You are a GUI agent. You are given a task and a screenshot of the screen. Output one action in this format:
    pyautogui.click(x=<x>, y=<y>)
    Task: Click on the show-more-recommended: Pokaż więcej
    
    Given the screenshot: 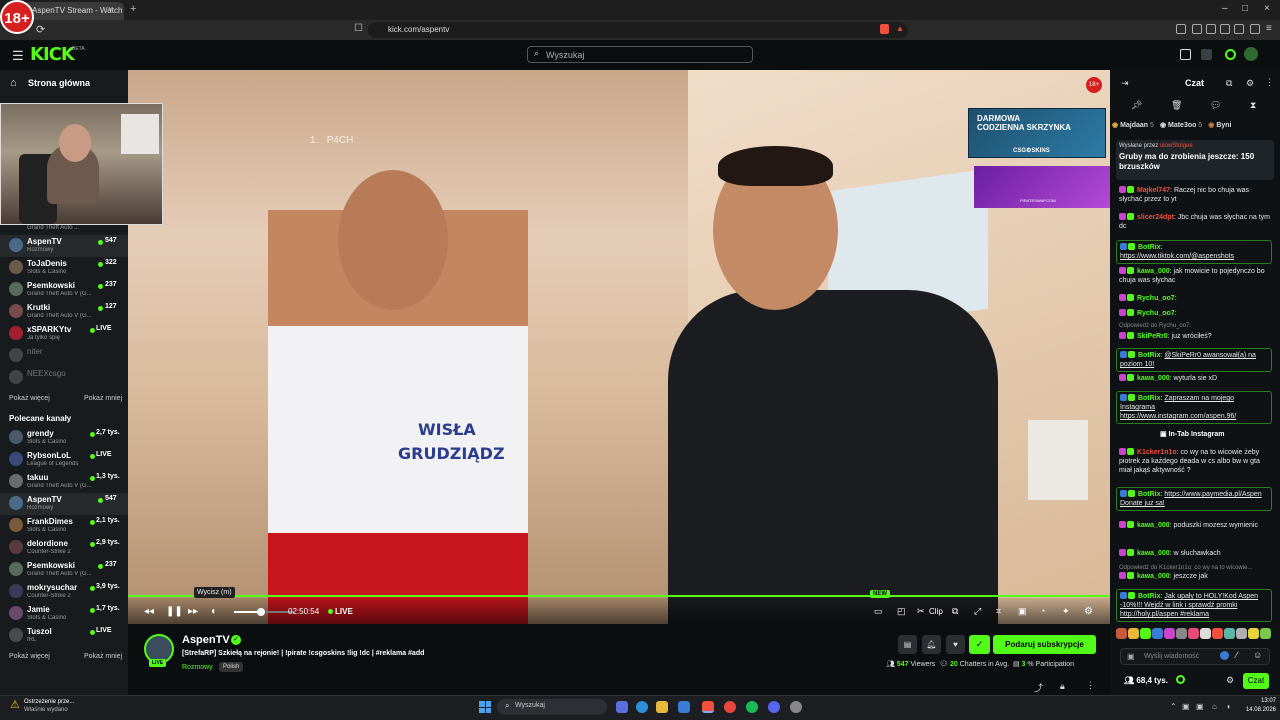 What is the action you would take?
    pyautogui.click(x=29, y=656)
    